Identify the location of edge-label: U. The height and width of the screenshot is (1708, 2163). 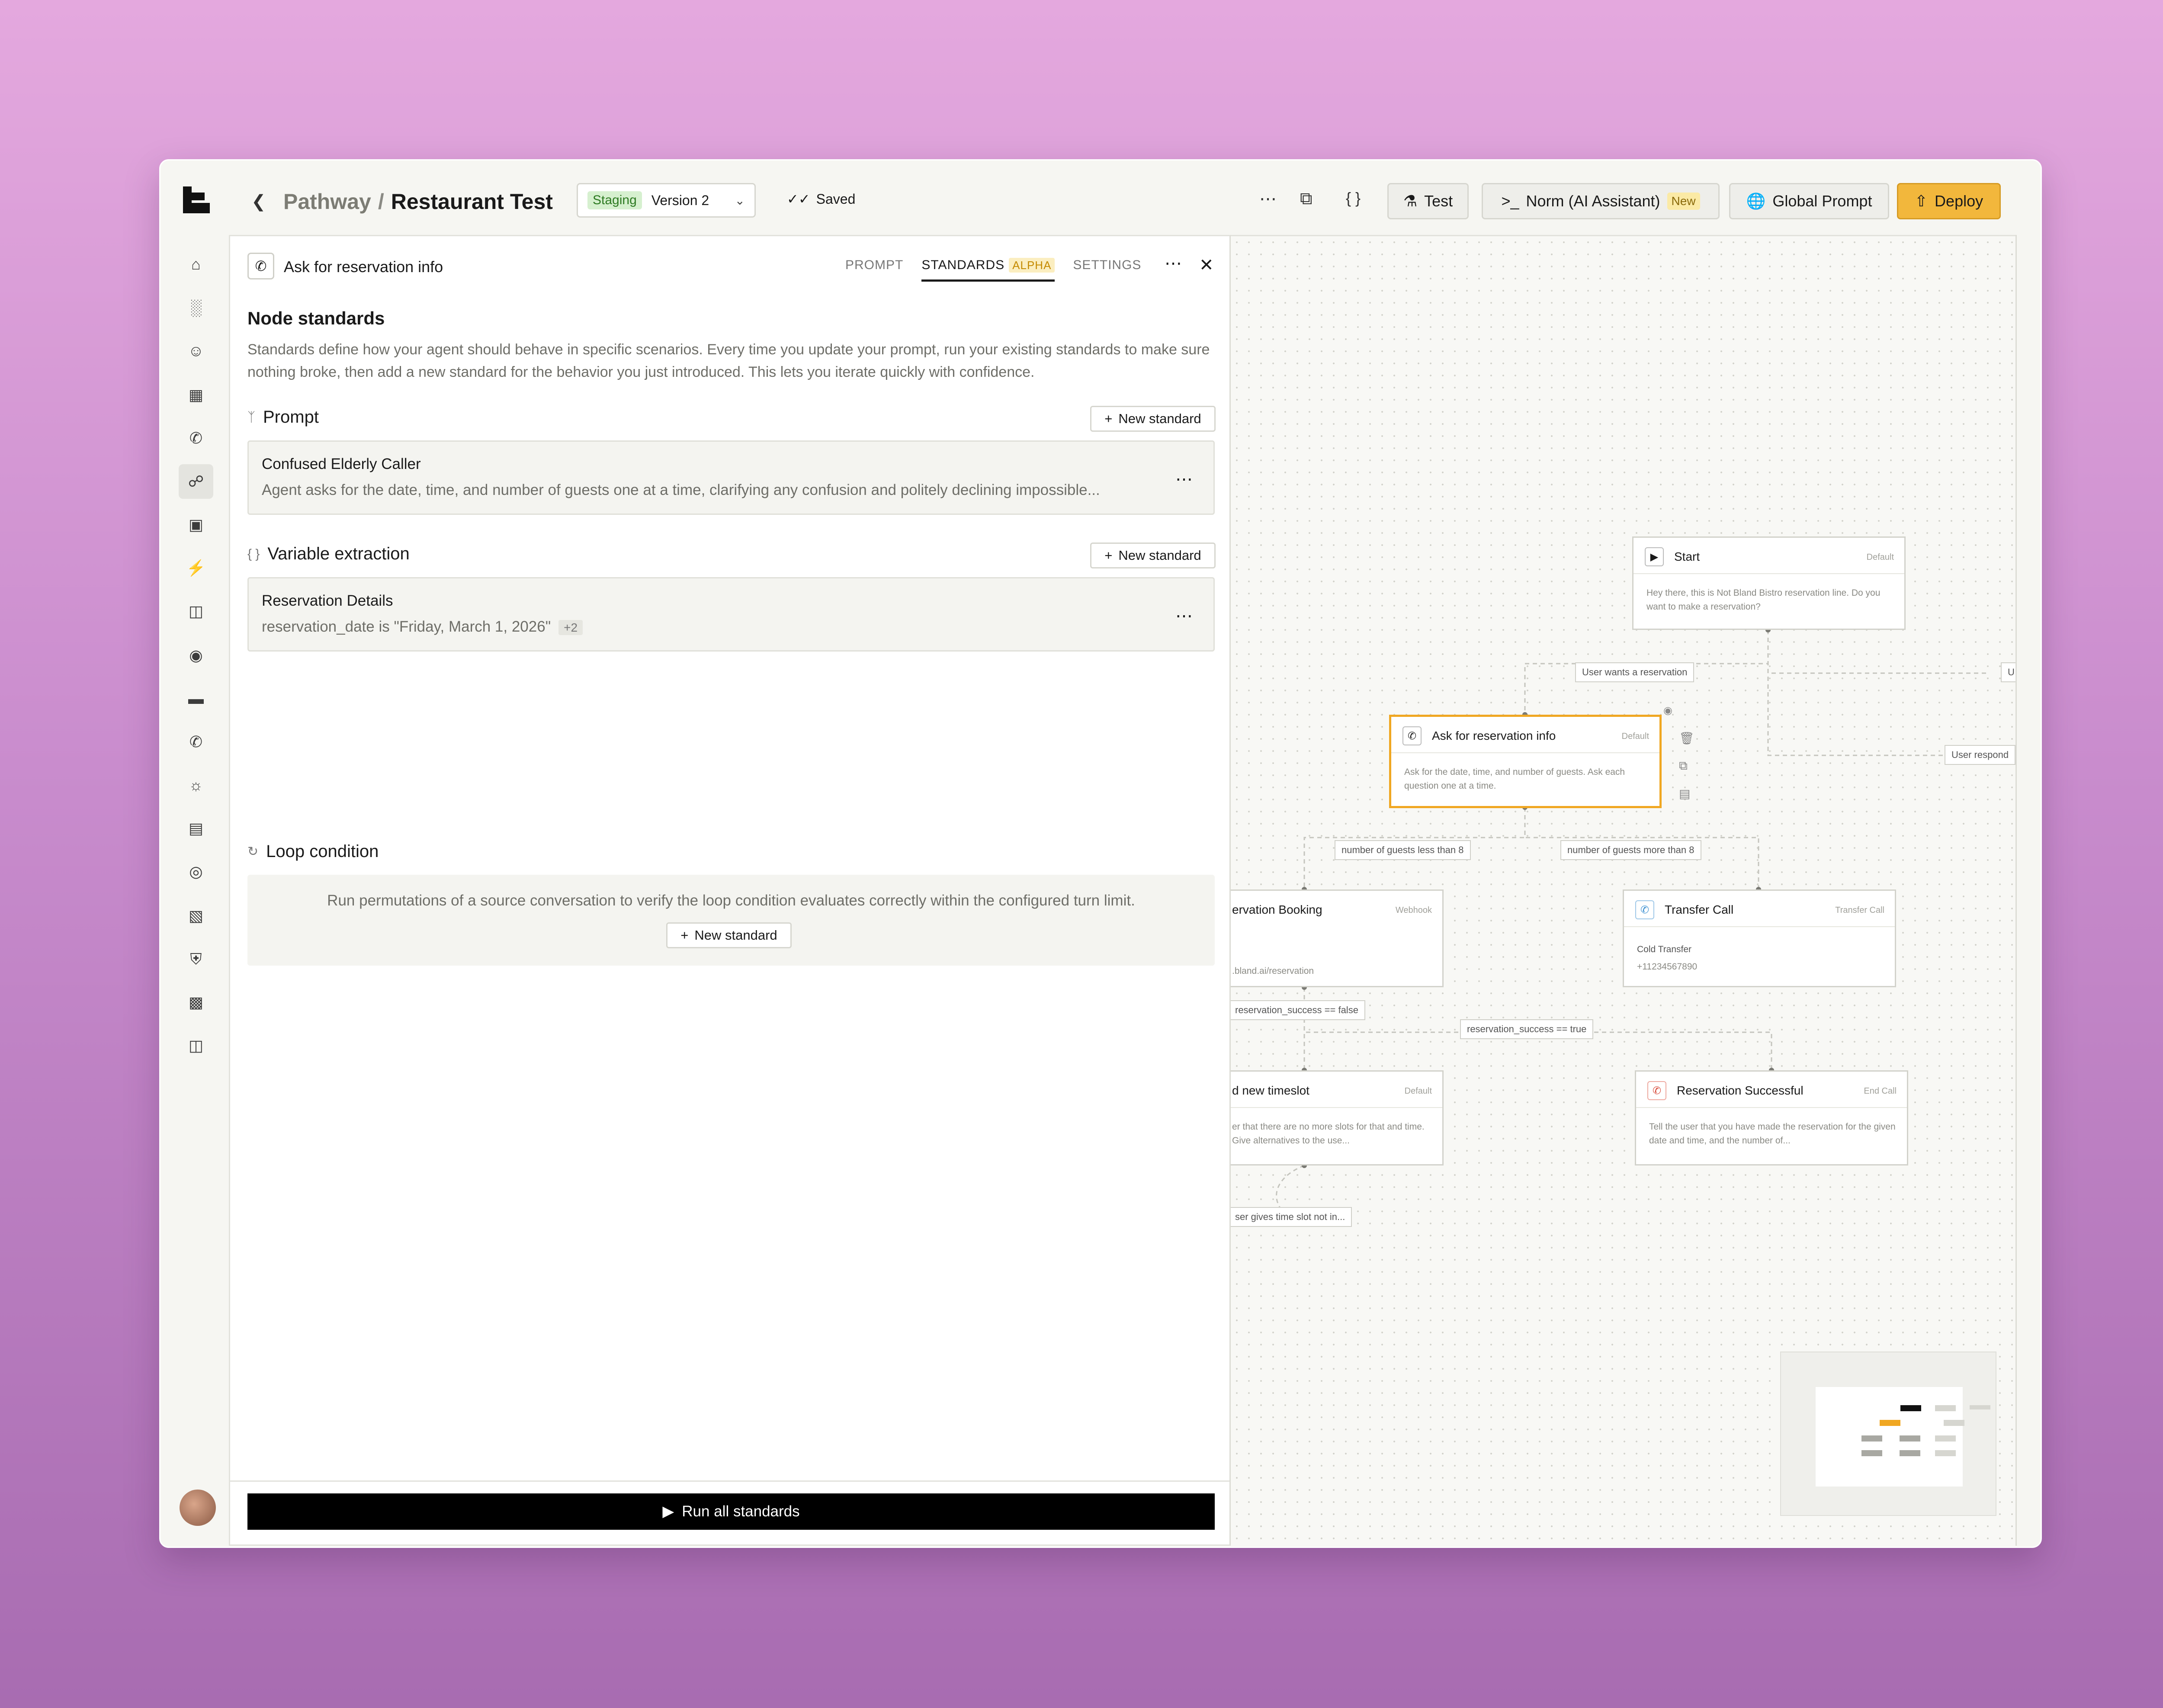
(2008, 672).